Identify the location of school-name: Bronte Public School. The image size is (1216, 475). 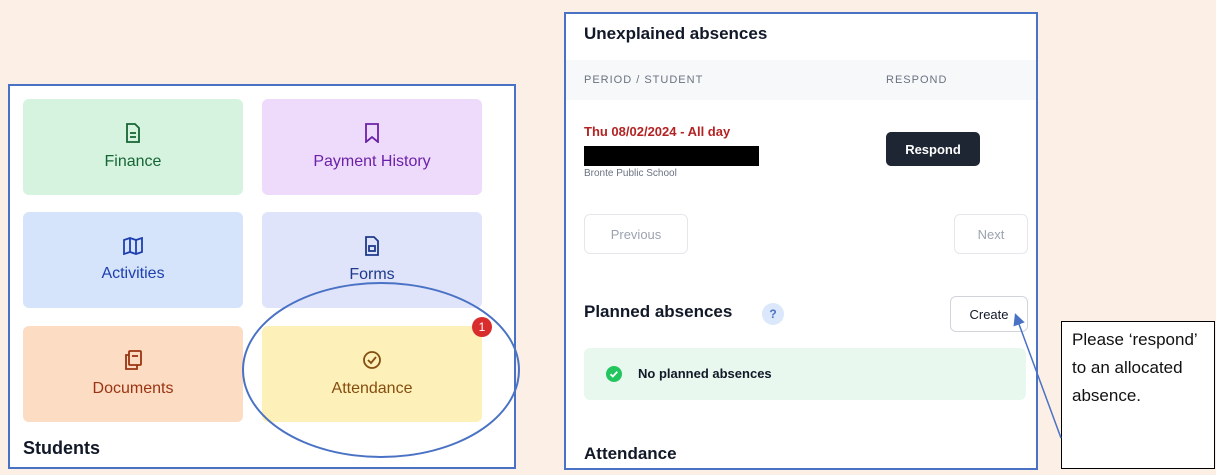
(630, 173).